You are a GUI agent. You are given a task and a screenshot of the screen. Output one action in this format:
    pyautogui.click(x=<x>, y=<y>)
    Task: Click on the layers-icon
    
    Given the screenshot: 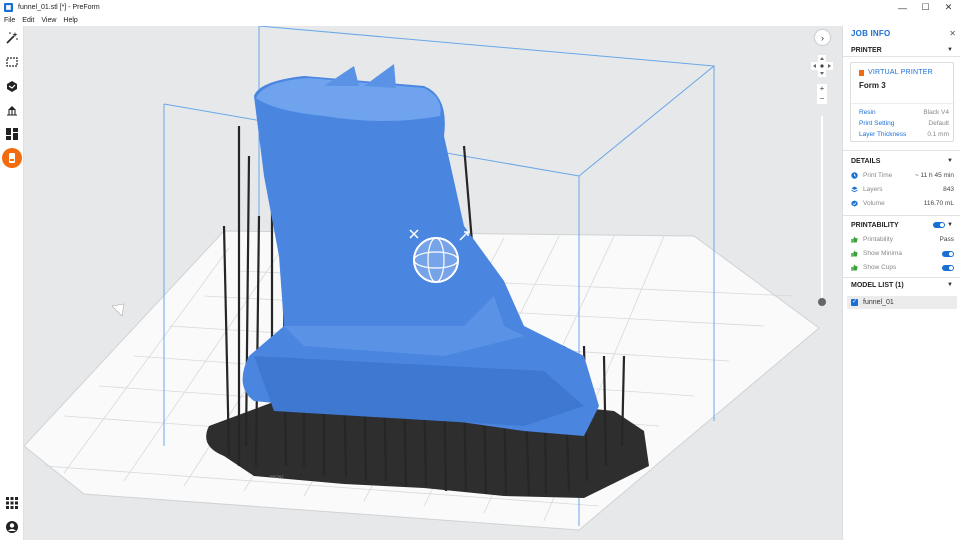 What is the action you would take?
    pyautogui.click(x=854, y=189)
    